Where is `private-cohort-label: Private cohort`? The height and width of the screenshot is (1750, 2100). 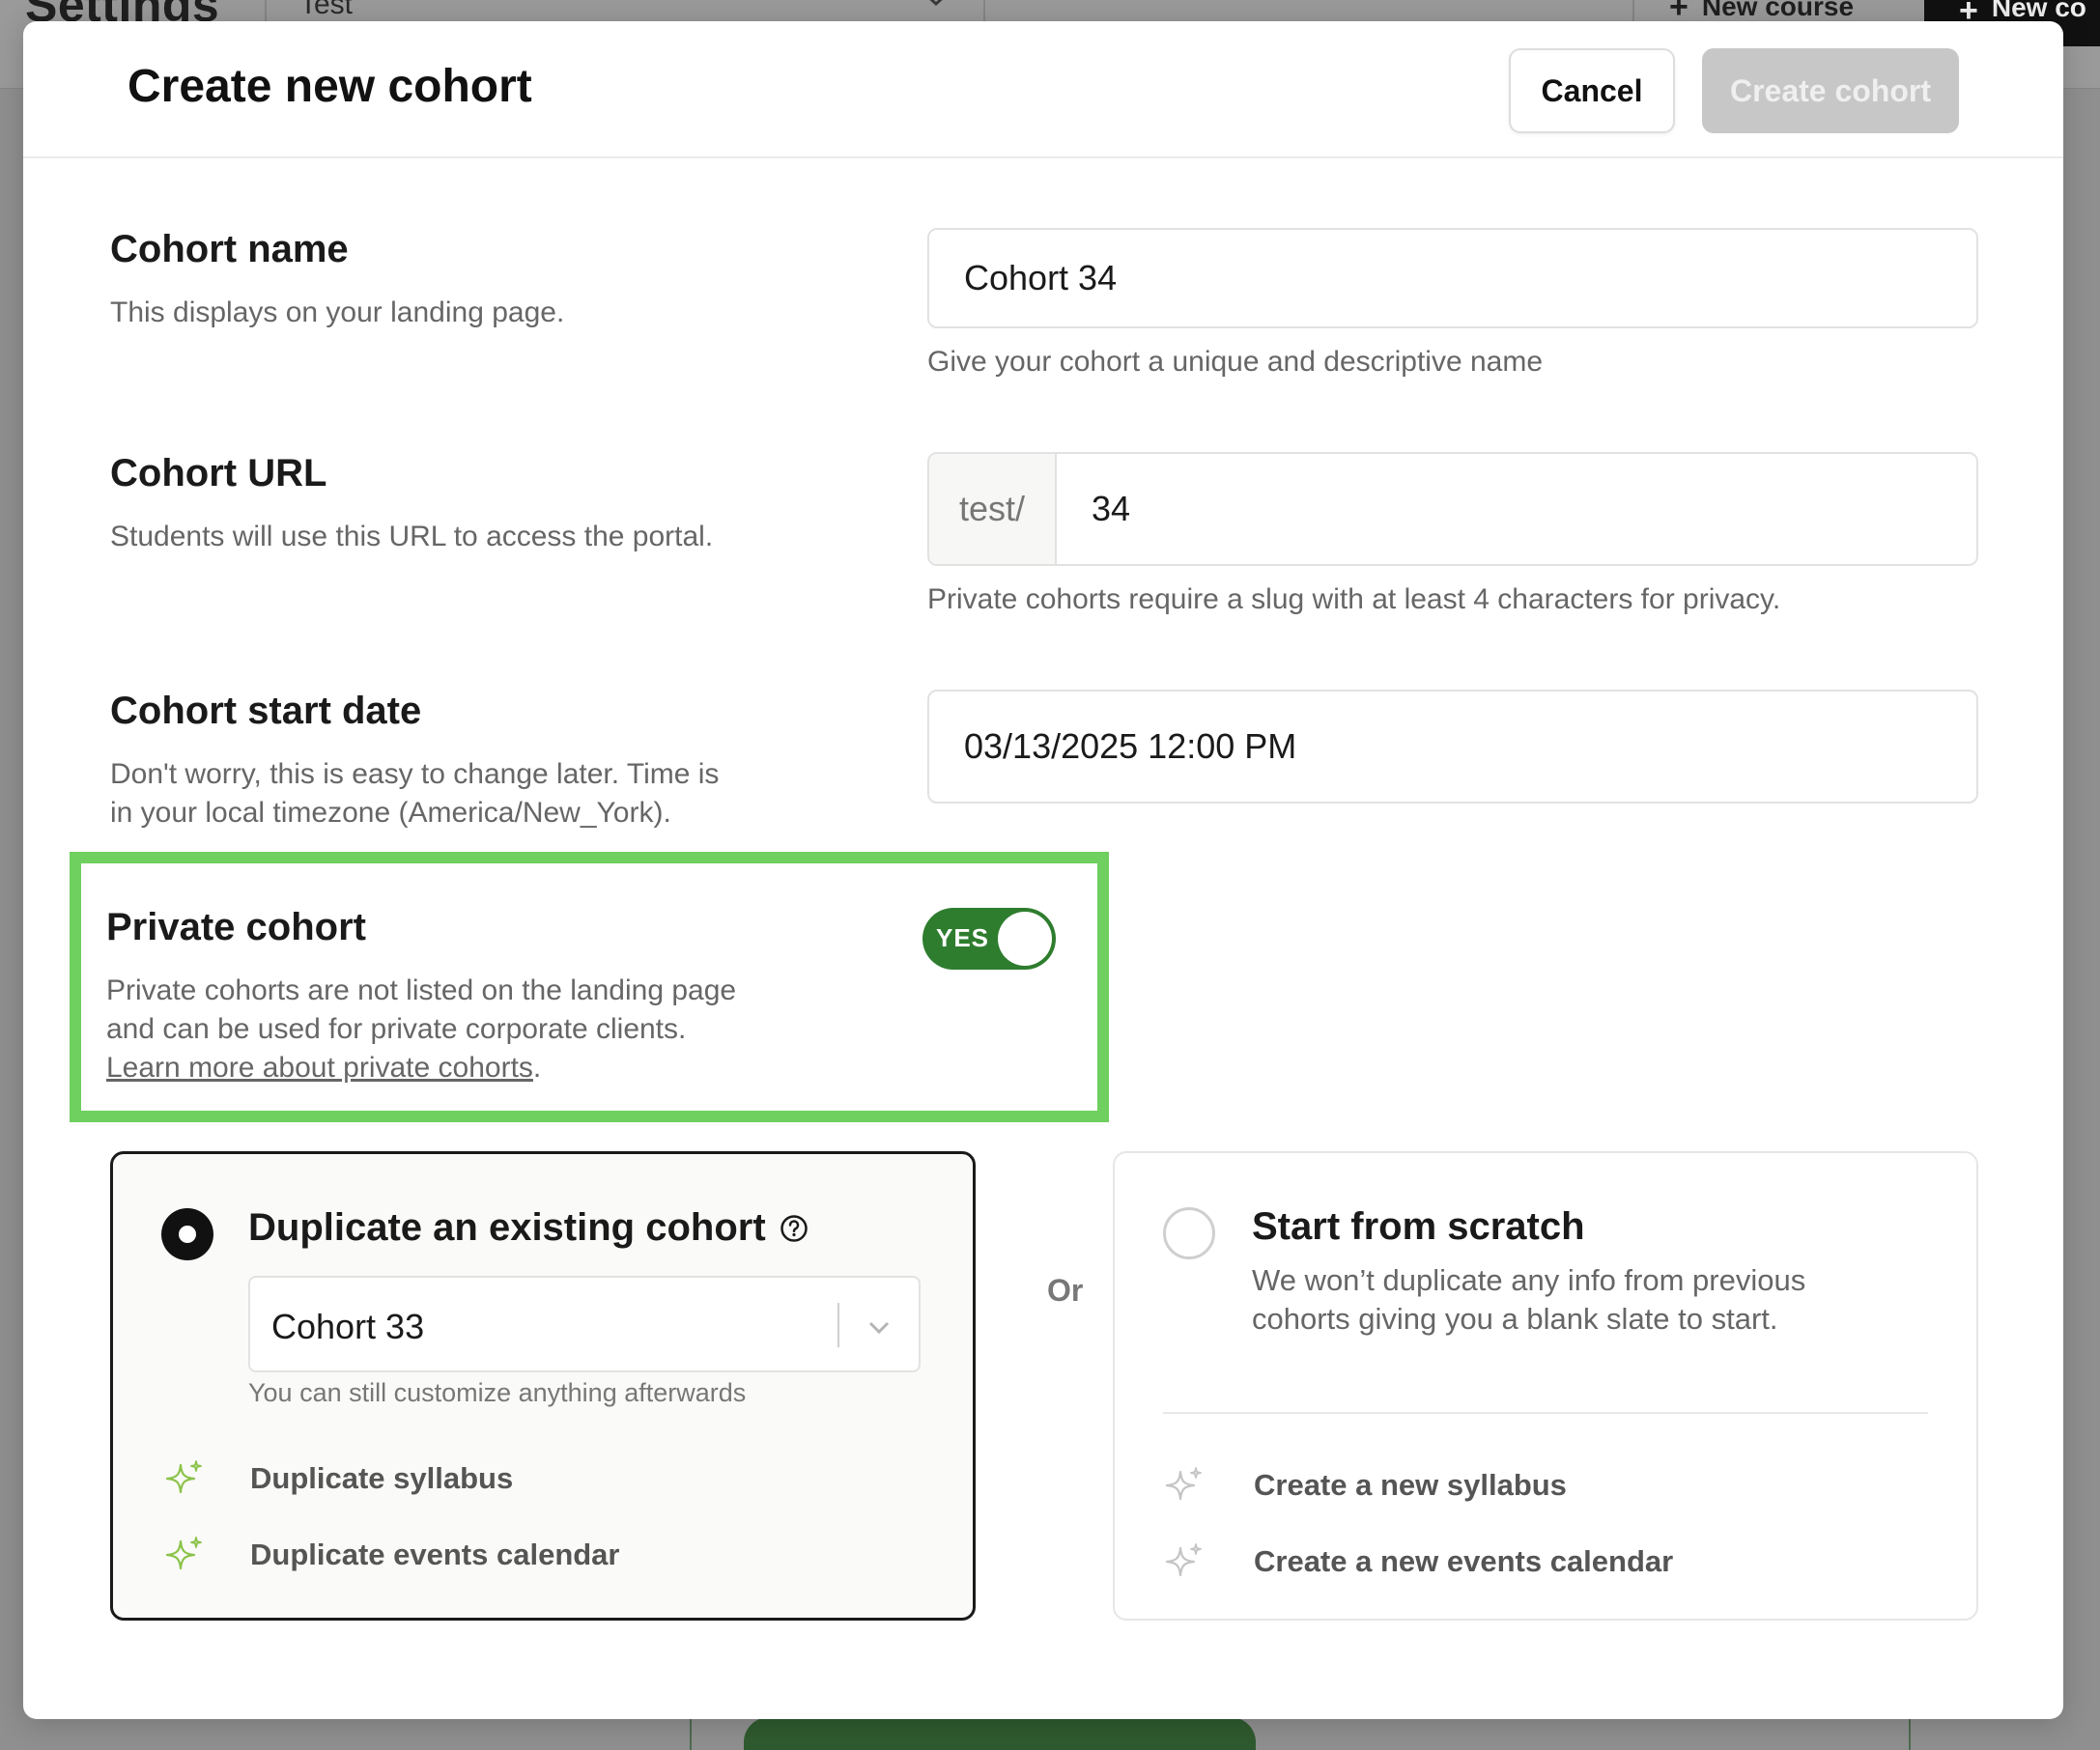 private-cohort-label: Private cohort is located at coordinates (236, 927).